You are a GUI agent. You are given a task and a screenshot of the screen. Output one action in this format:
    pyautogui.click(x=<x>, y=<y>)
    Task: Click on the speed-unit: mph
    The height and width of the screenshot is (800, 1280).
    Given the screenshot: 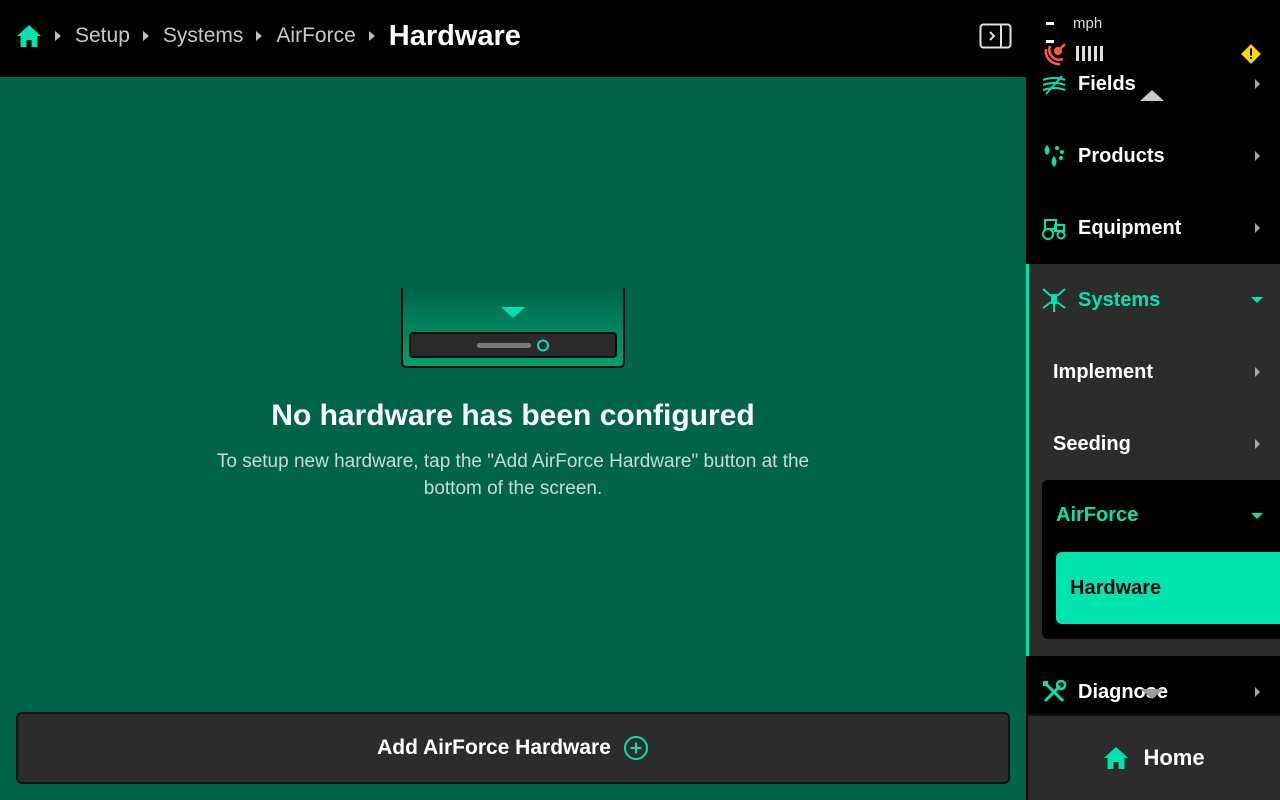 What is the action you would take?
    pyautogui.click(x=1088, y=23)
    